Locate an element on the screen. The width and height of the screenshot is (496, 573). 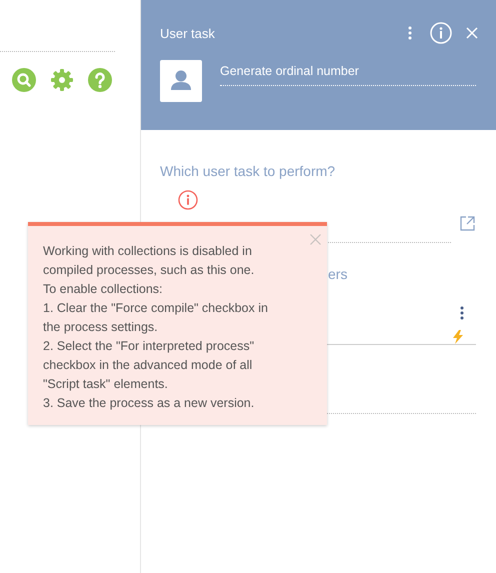
lightning-icon is located at coordinates (458, 337).